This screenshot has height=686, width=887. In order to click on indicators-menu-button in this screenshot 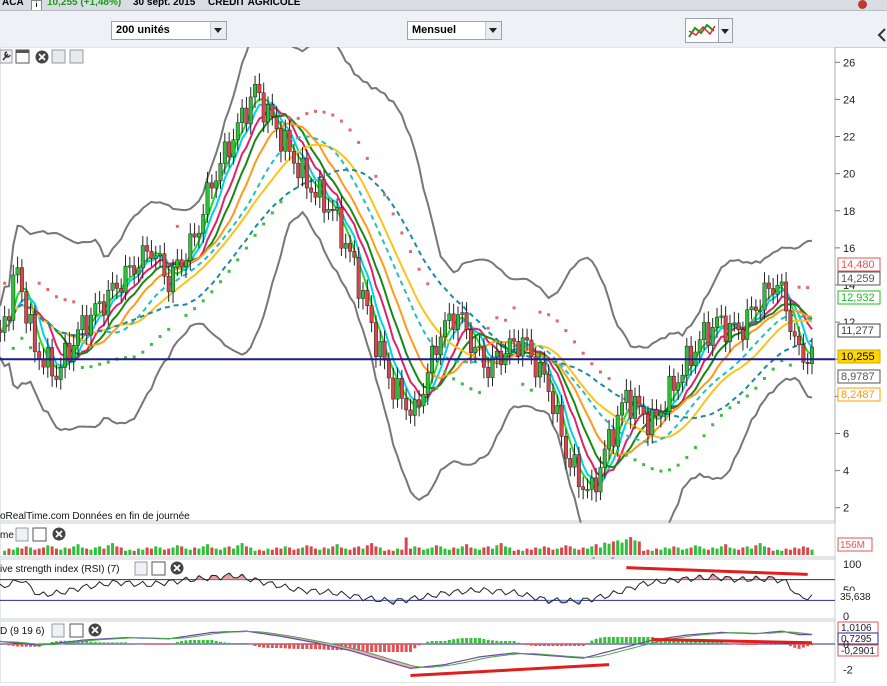, I will do `click(726, 30)`.